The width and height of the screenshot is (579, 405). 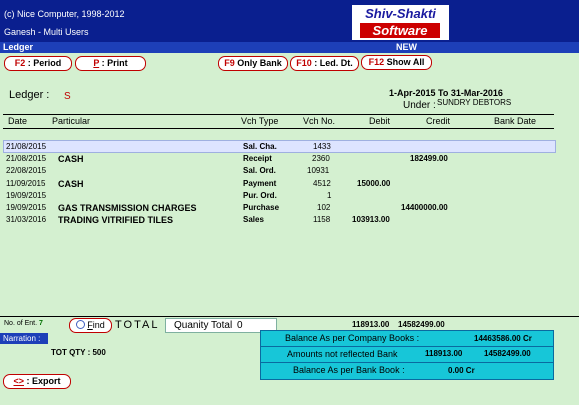 What do you see at coordinates (374, 183) in the screenshot?
I see `row-debit: 15000.00` at bounding box center [374, 183].